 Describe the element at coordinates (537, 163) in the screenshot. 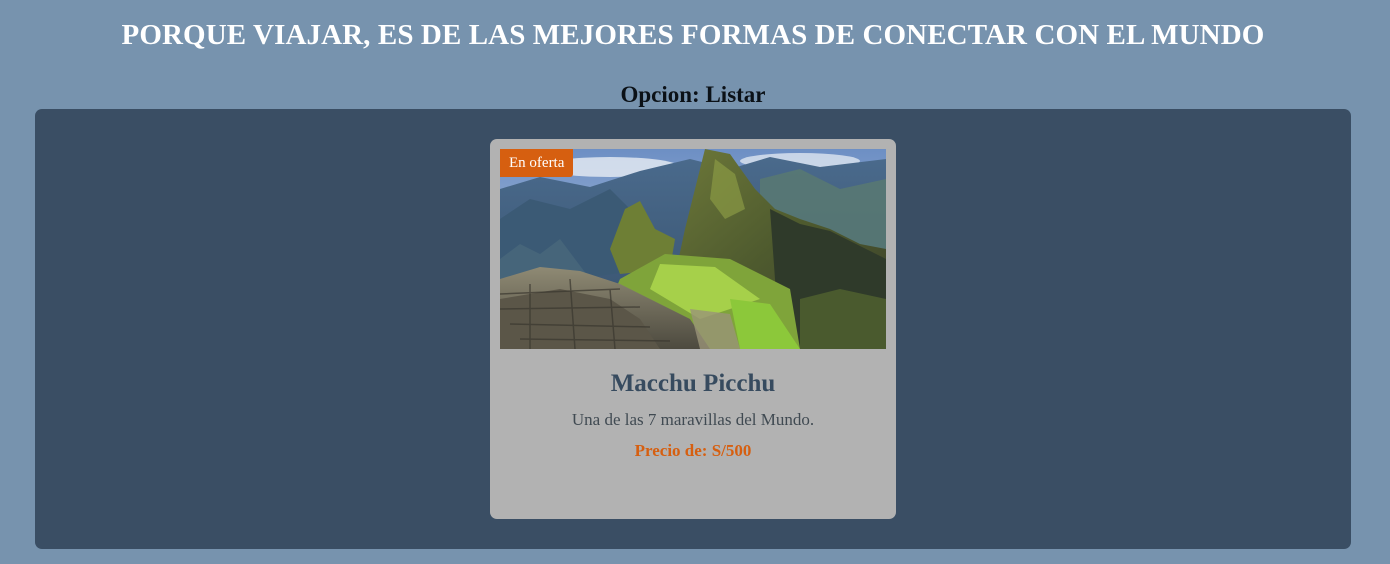

I see `offer-badge: En oferta` at that location.